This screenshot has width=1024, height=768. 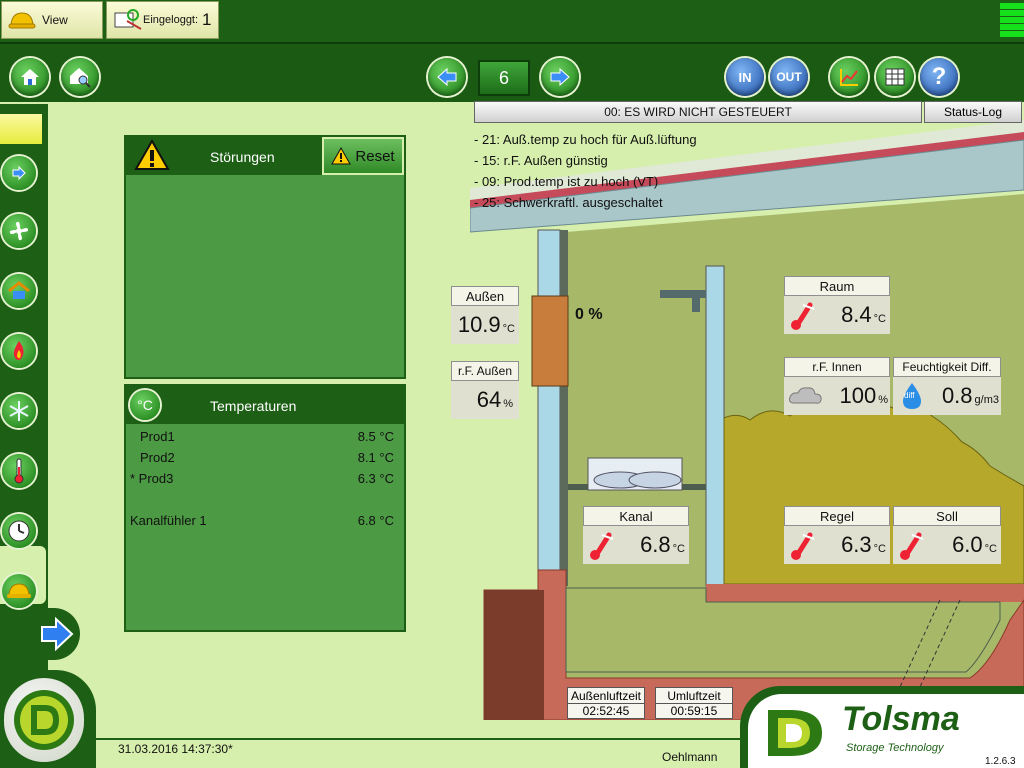 What do you see at coordinates (698, 112) in the screenshot?
I see `status-banner: 00: ES WIRD NICHT GESTEUERT` at bounding box center [698, 112].